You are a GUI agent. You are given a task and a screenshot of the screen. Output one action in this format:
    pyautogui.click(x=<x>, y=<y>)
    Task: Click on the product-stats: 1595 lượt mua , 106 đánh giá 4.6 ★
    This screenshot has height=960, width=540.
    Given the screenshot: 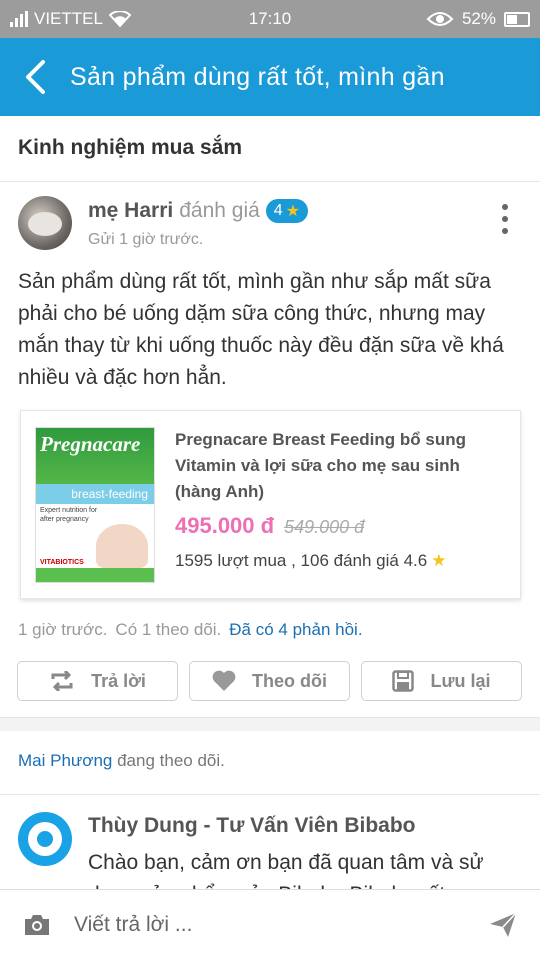 What is the action you would take?
    pyautogui.click(x=310, y=561)
    